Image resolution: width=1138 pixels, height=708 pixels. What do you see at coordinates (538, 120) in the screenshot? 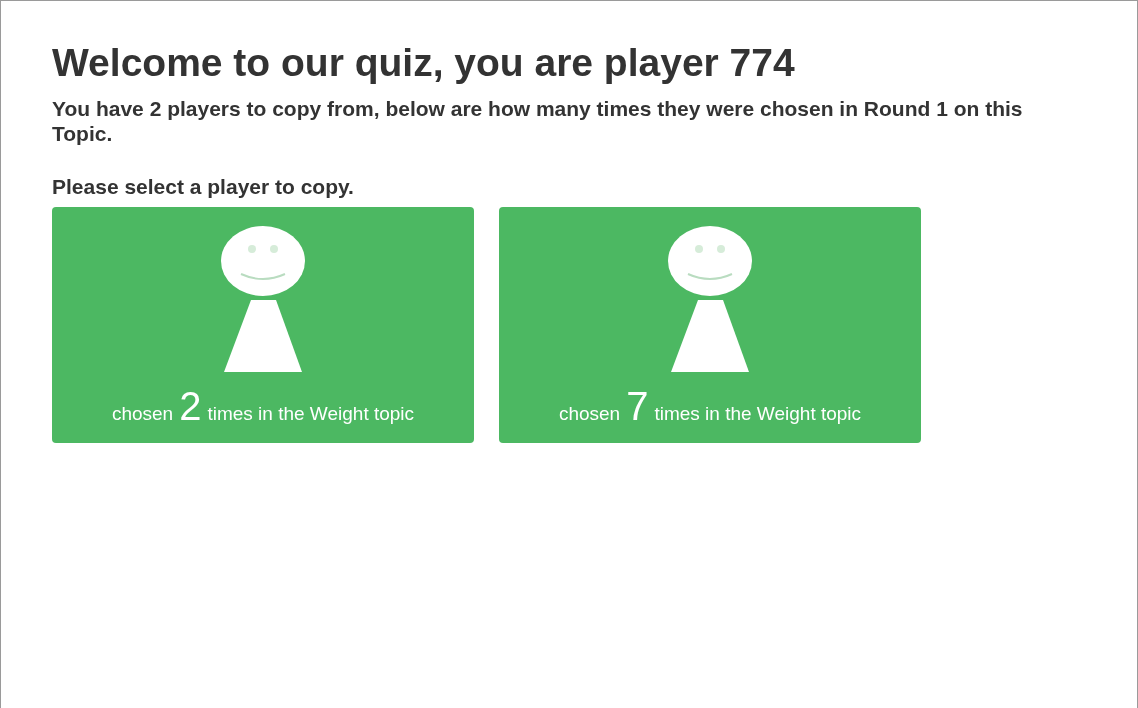
I see `intro-text: You have 2 players to copy from, below are how many times they were chosen in Round 1 on this Topic.` at bounding box center [538, 120].